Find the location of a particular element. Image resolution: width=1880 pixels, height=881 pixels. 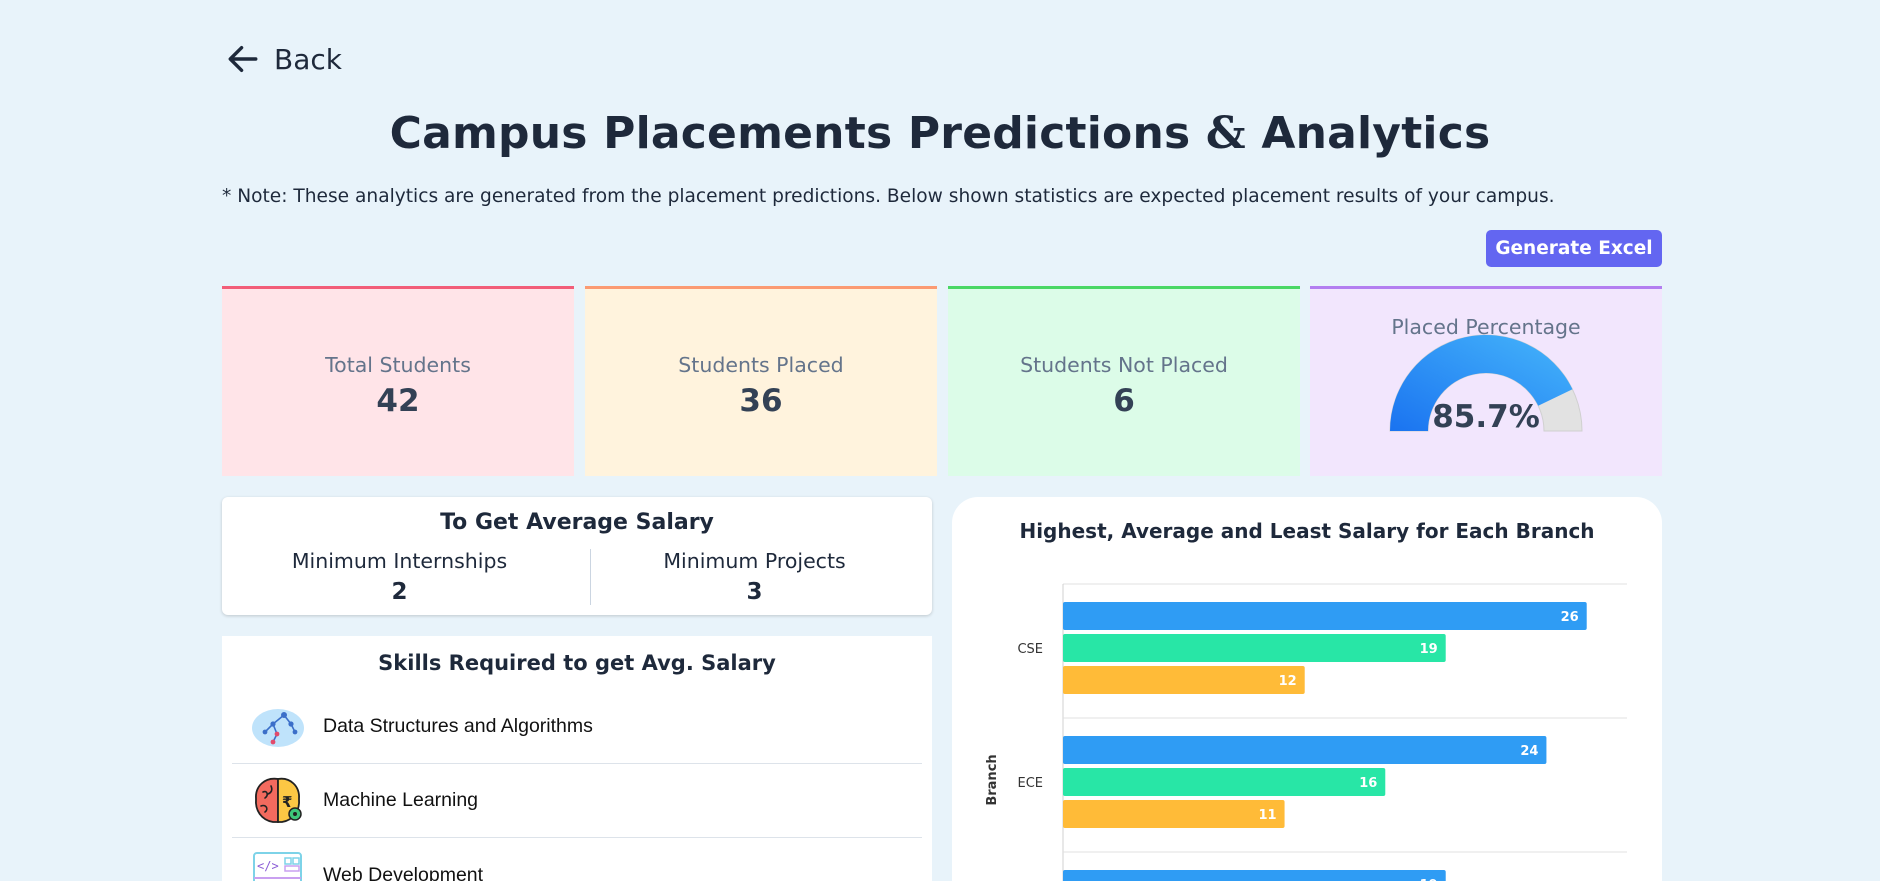

web-code-icon: </> is located at coordinates (277, 866).